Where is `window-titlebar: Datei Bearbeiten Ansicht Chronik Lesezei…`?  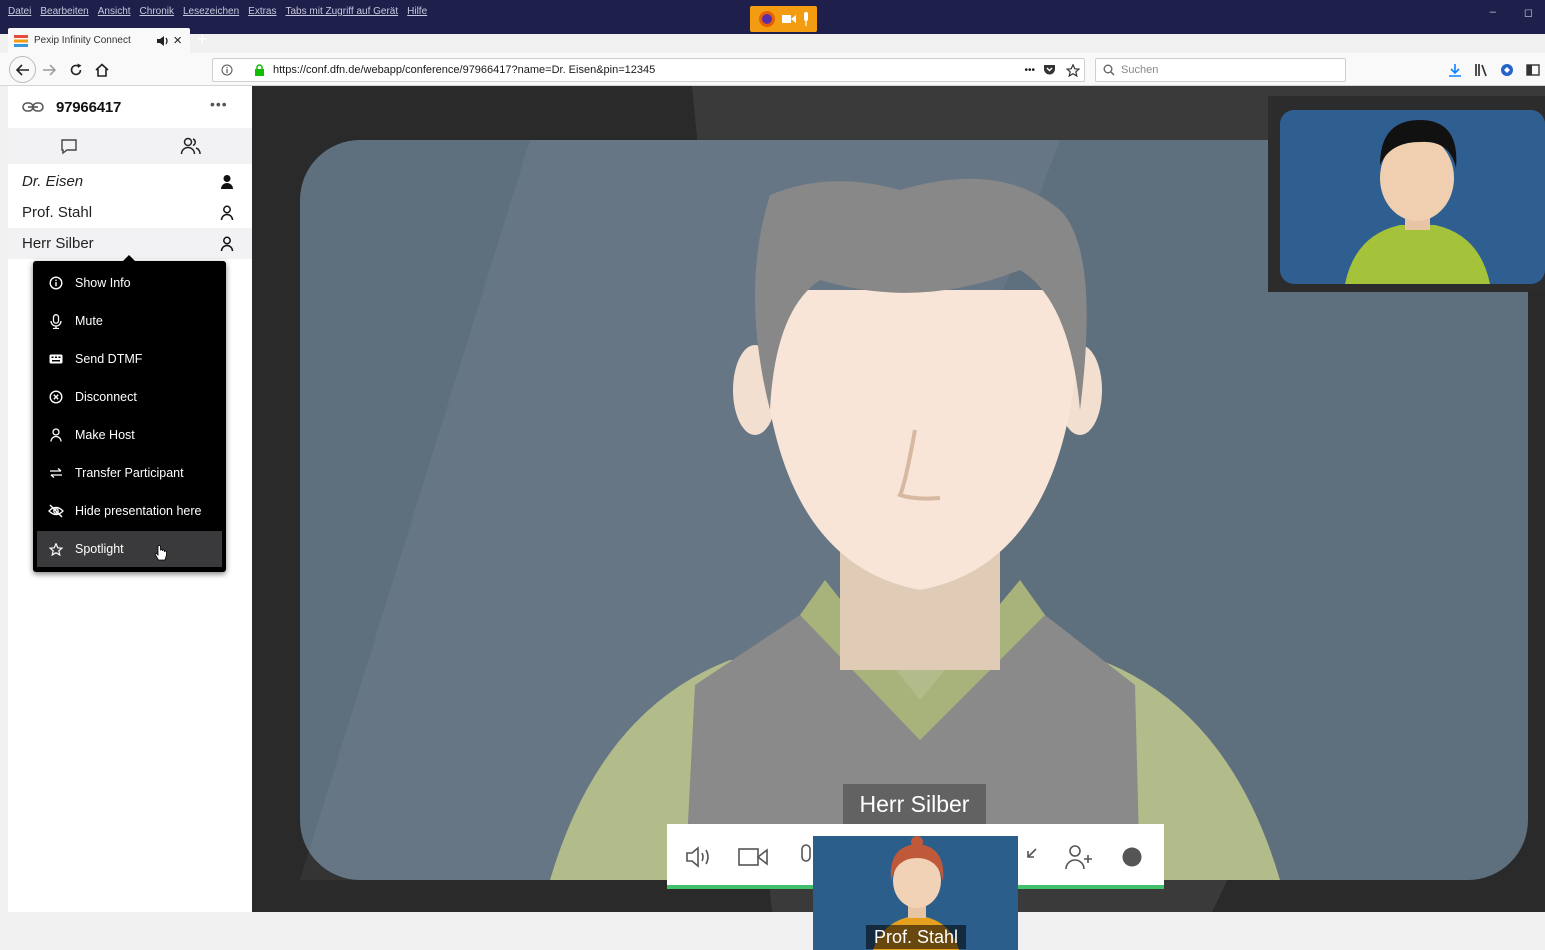 window-titlebar: Datei Bearbeiten Ansicht Chronik Lesezei… is located at coordinates (772, 17).